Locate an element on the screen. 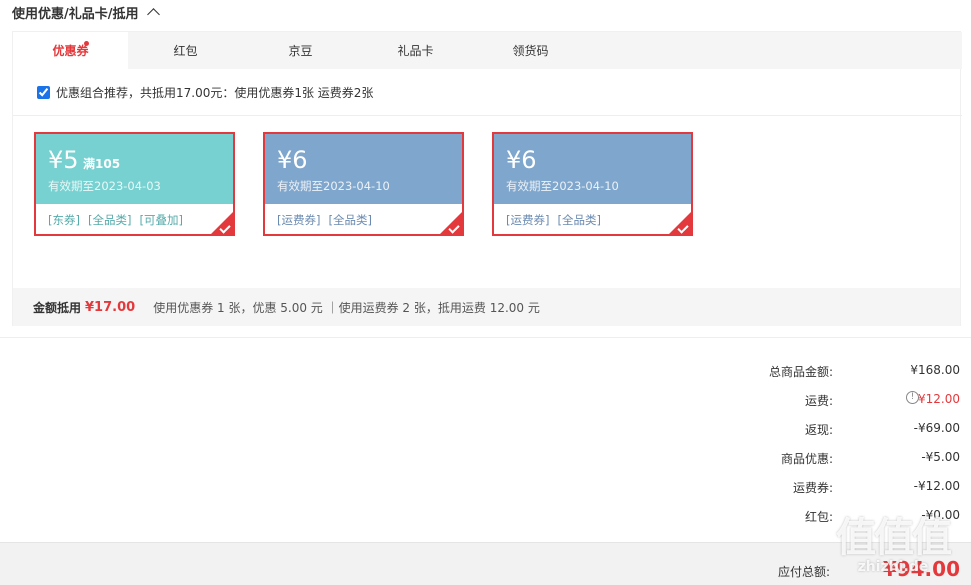 Image resolution: width=971 pixels, height=585 pixels. coupon-tag: [可叠加] is located at coordinates (161, 220).